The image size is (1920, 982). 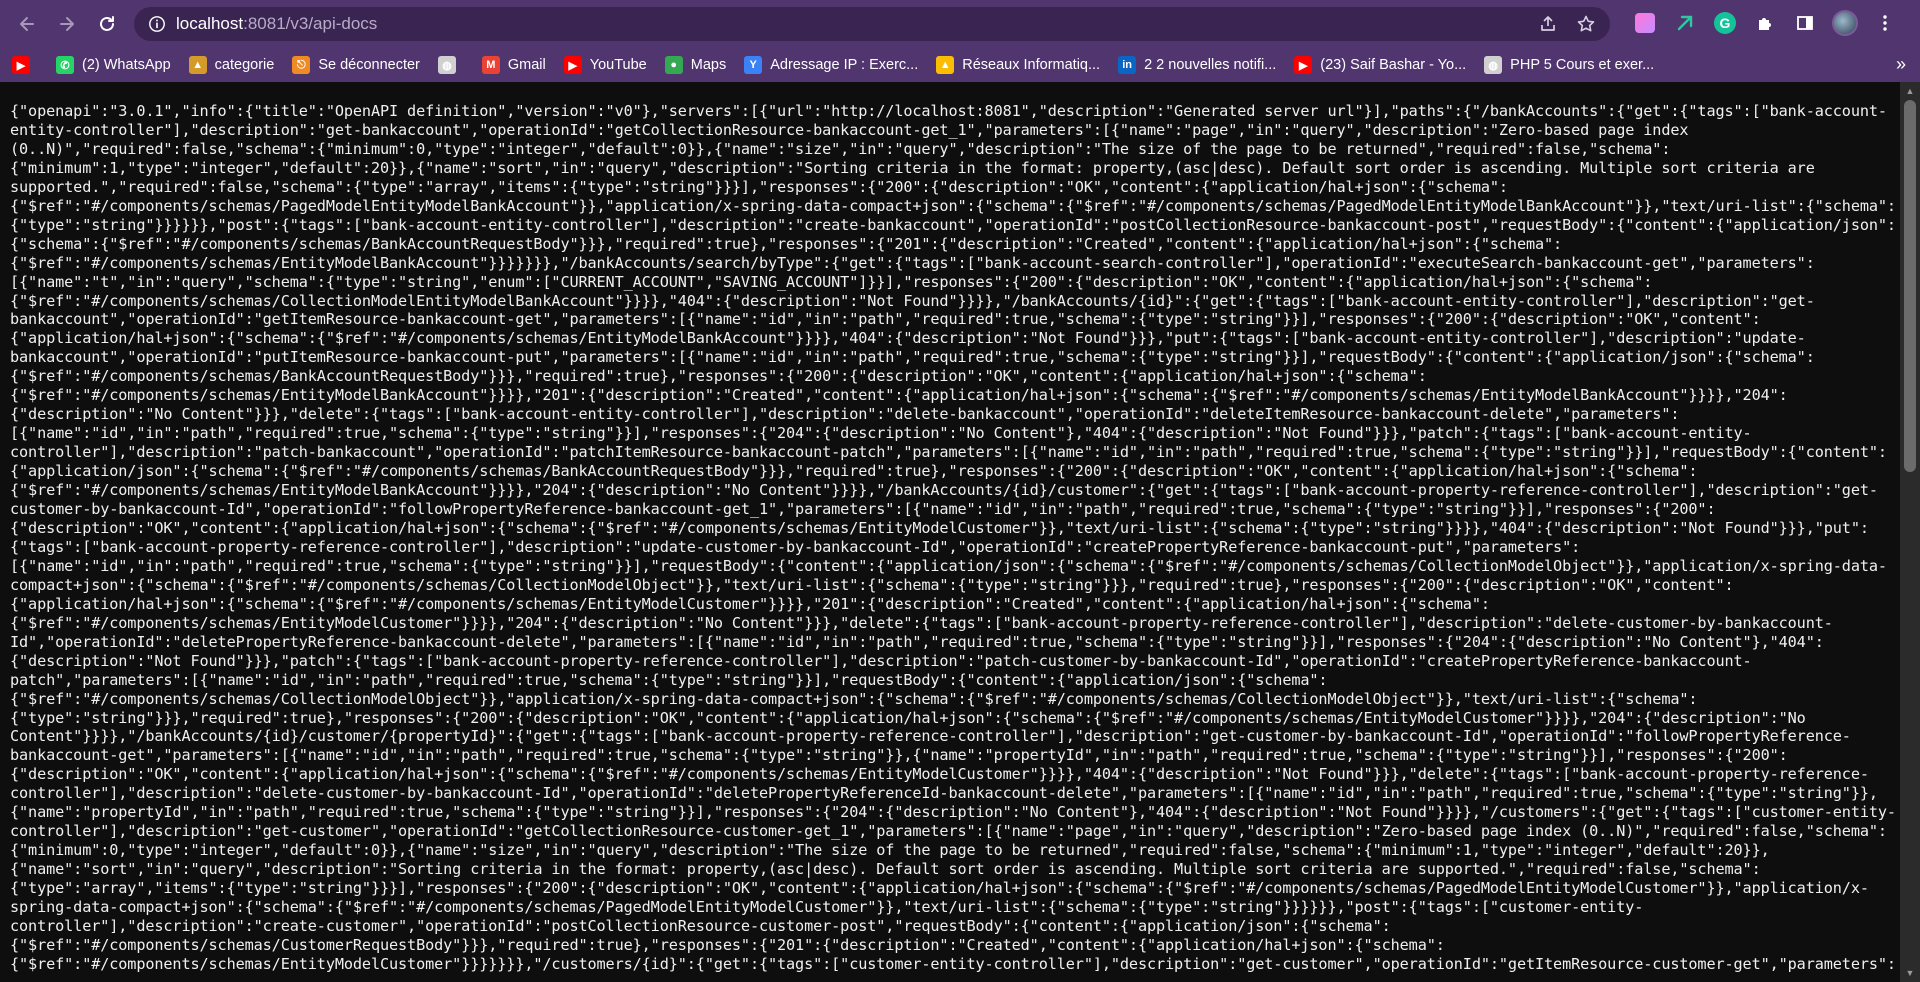 What do you see at coordinates (605, 65) in the screenshot?
I see `bookmark-item: ▶ YouTube` at bounding box center [605, 65].